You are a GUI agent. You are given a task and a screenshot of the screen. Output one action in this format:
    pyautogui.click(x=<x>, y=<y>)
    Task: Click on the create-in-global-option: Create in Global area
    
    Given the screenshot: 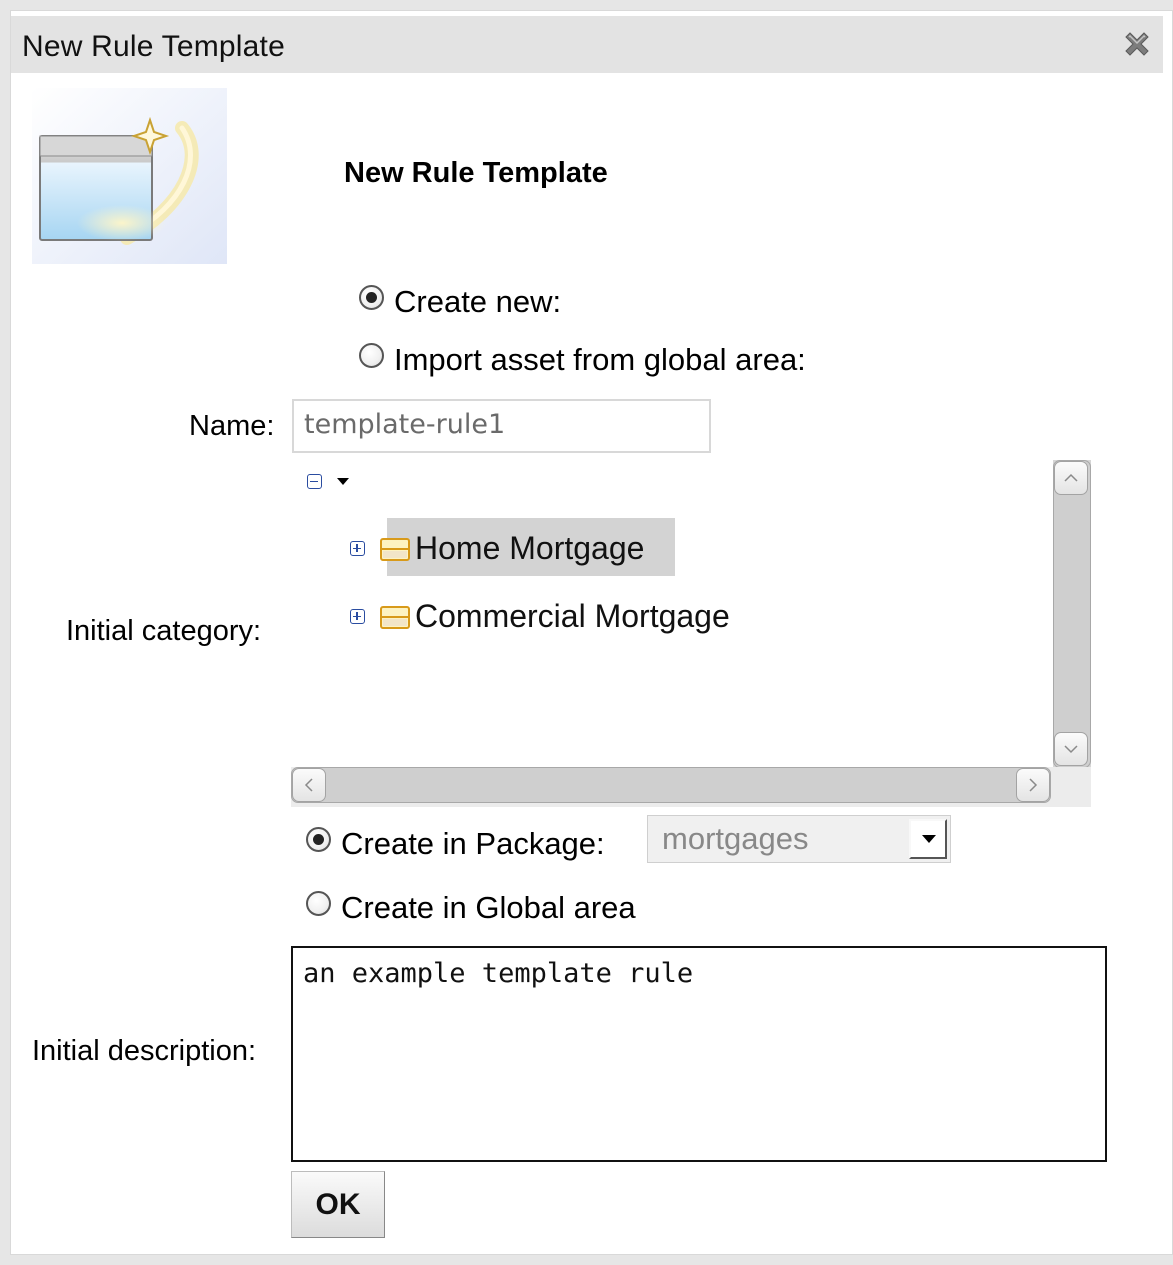 What is the action you would take?
    pyautogui.click(x=471, y=908)
    